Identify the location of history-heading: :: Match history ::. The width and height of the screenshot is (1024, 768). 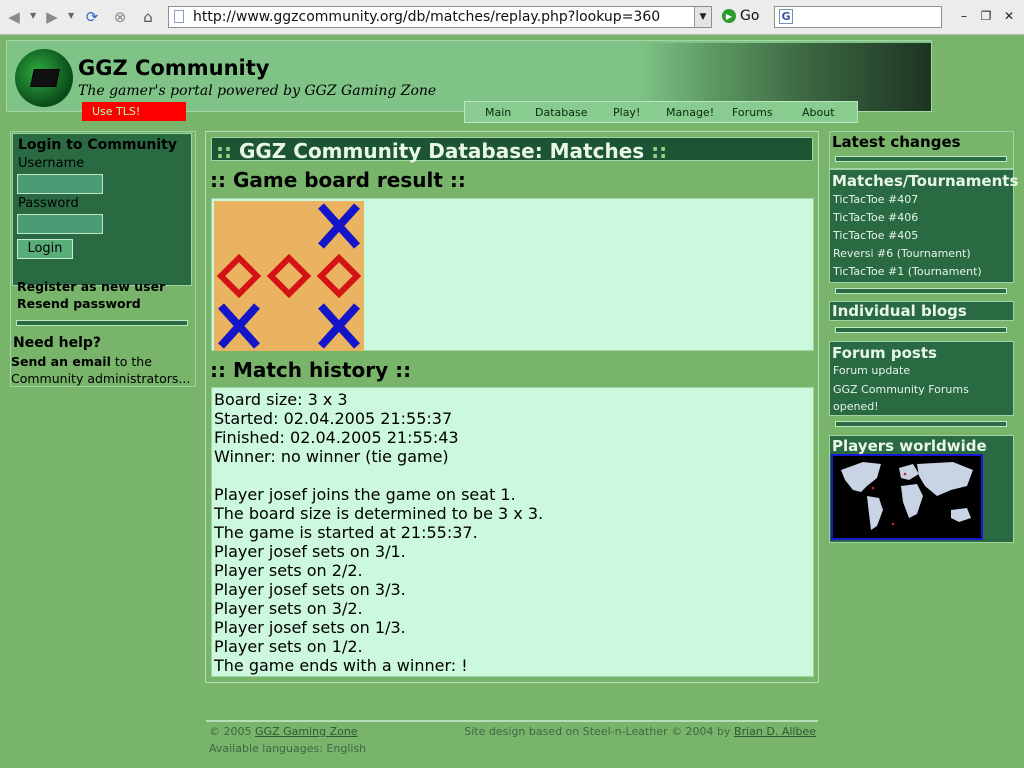
(311, 370).